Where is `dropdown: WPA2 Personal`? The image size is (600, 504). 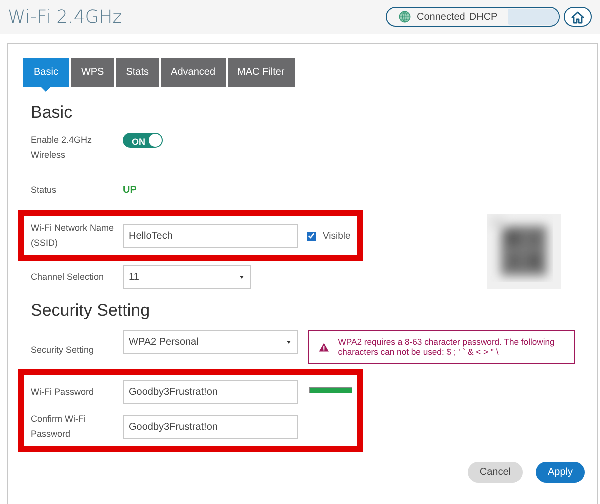 dropdown: WPA2 Personal is located at coordinates (210, 342).